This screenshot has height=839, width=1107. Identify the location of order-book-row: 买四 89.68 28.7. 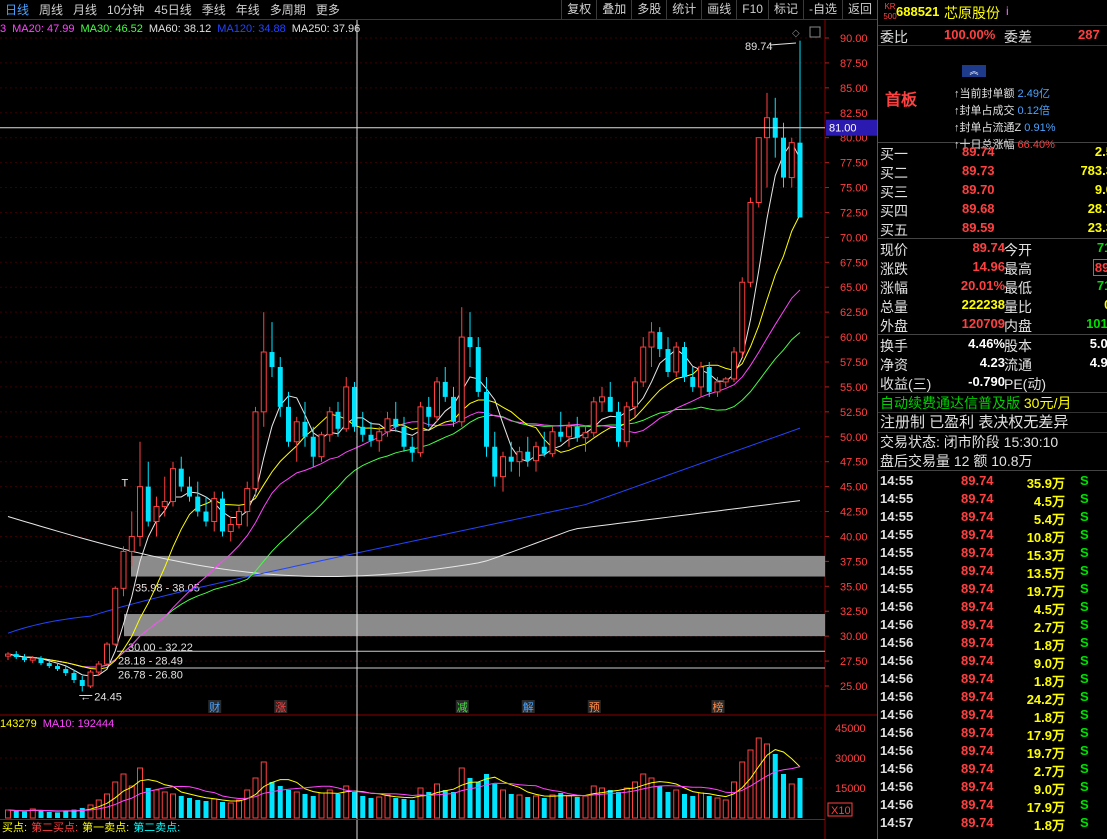
(992, 209).